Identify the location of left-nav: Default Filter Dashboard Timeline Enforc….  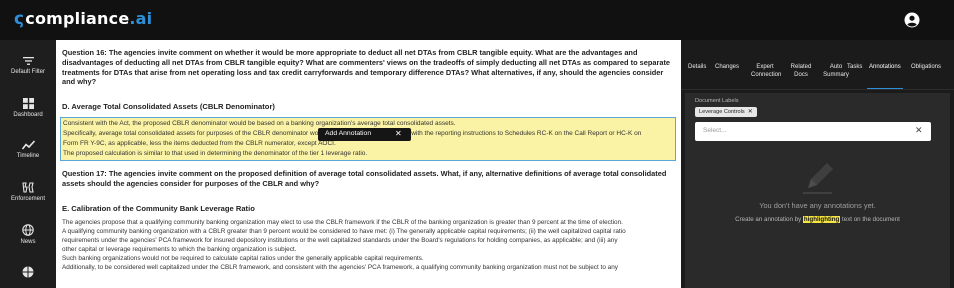
(28, 164).